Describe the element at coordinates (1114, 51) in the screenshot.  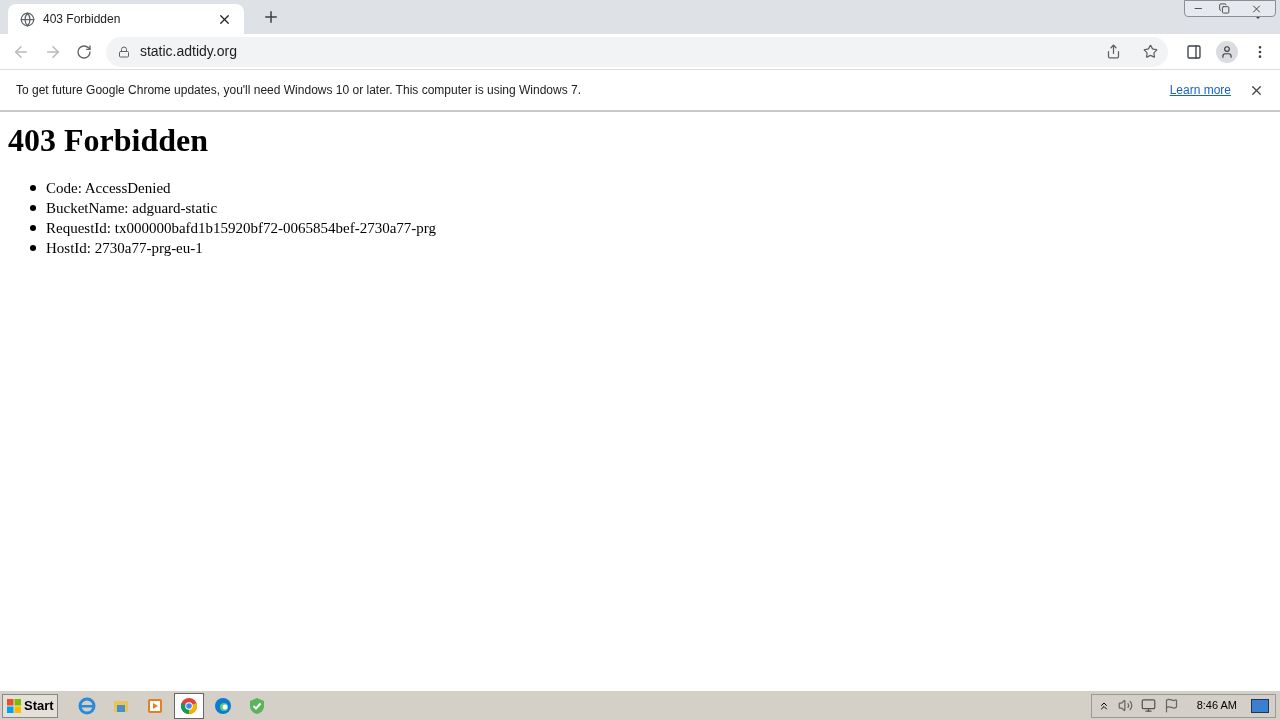
I see `share-icon` at that location.